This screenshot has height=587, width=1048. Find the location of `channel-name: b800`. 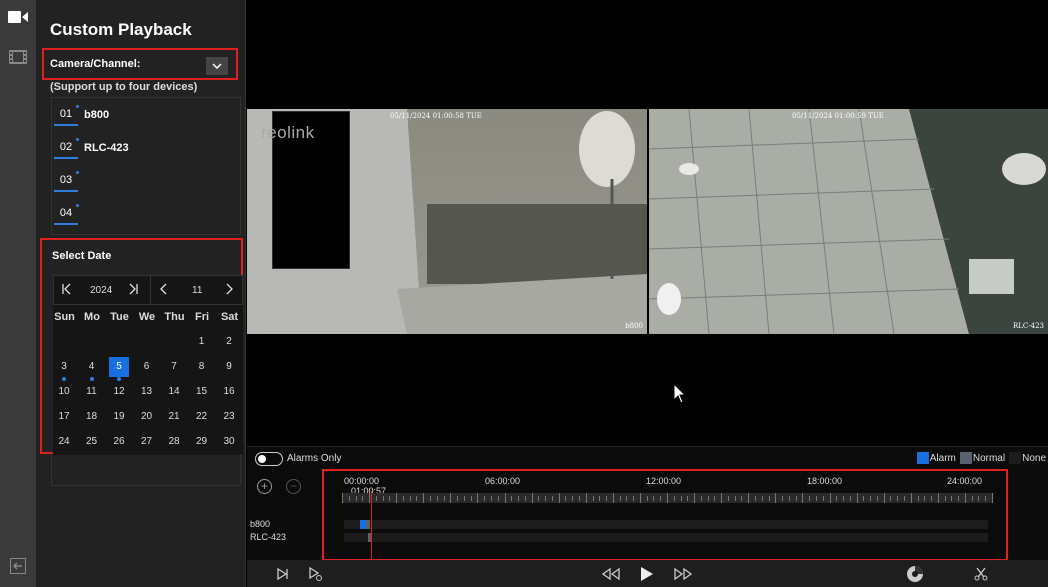

channel-name: b800 is located at coordinates (97, 115).